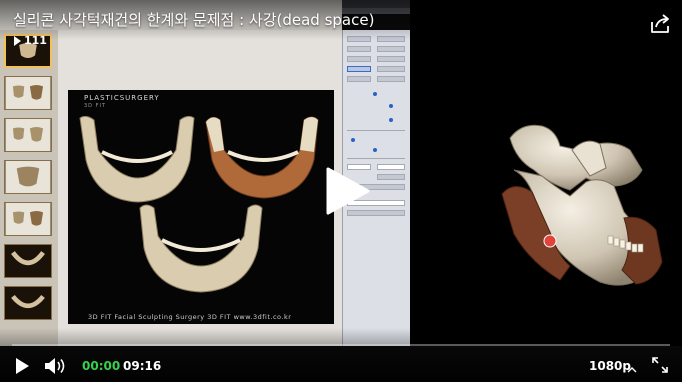  Describe the element at coordinates (194, 20) in the screenshot. I see `video-title: 실리콘 사각턱재건의 한계와 문제점 : 사강(dead space)` at that location.